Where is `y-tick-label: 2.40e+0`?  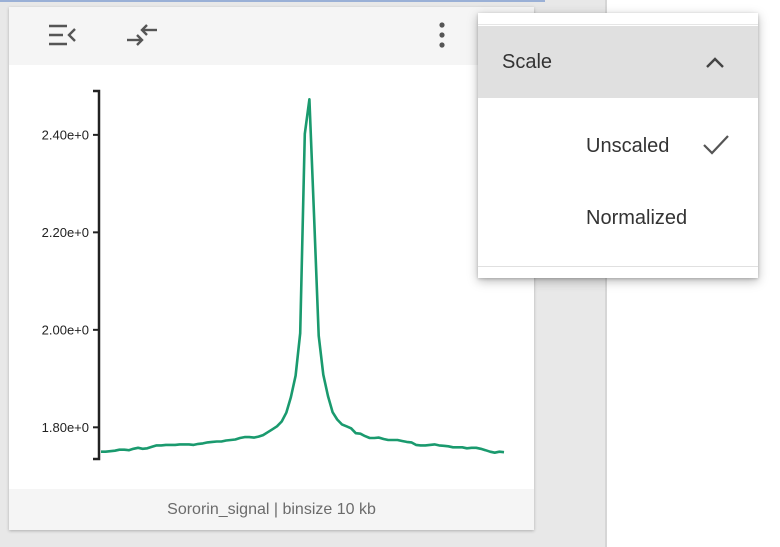
y-tick-label: 2.40e+0 is located at coordinates (65, 134).